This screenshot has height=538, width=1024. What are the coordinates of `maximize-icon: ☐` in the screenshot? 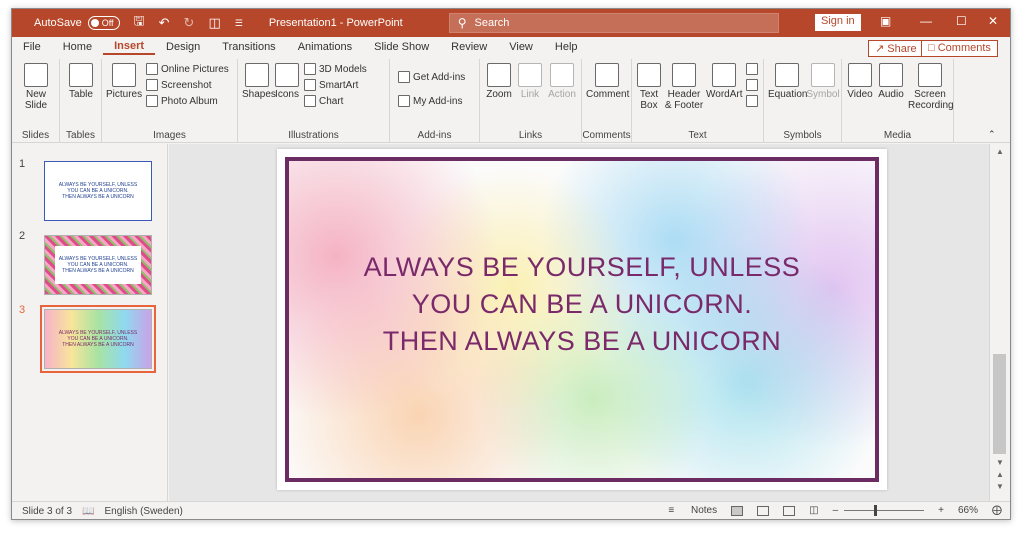 It's located at (961, 21).